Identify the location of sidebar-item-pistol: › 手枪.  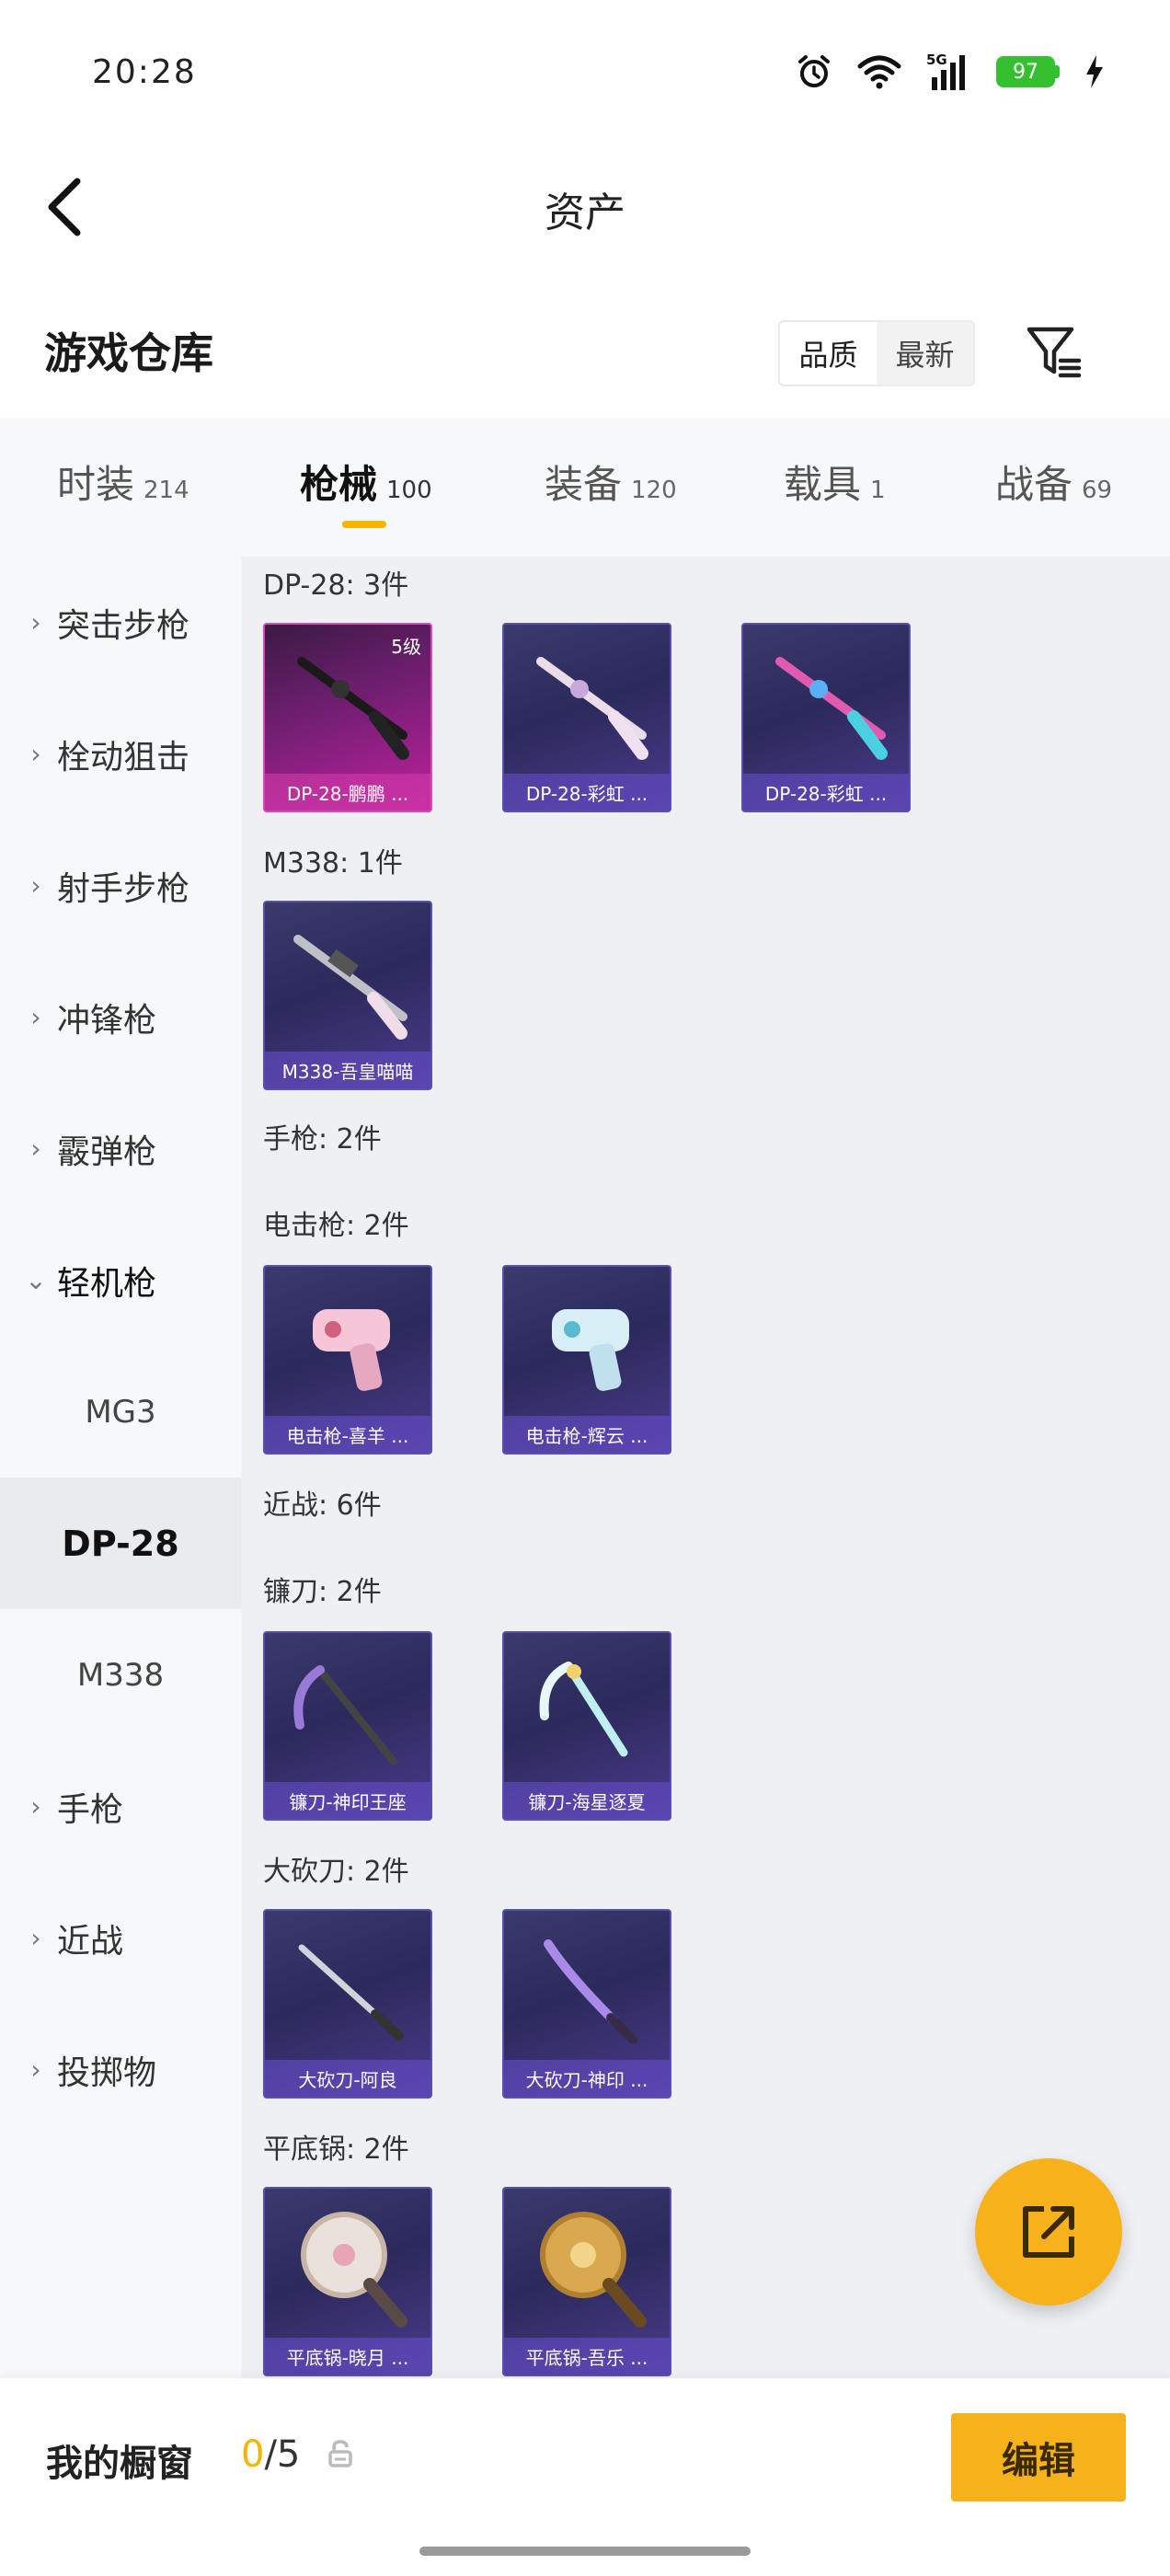
(120, 1806).